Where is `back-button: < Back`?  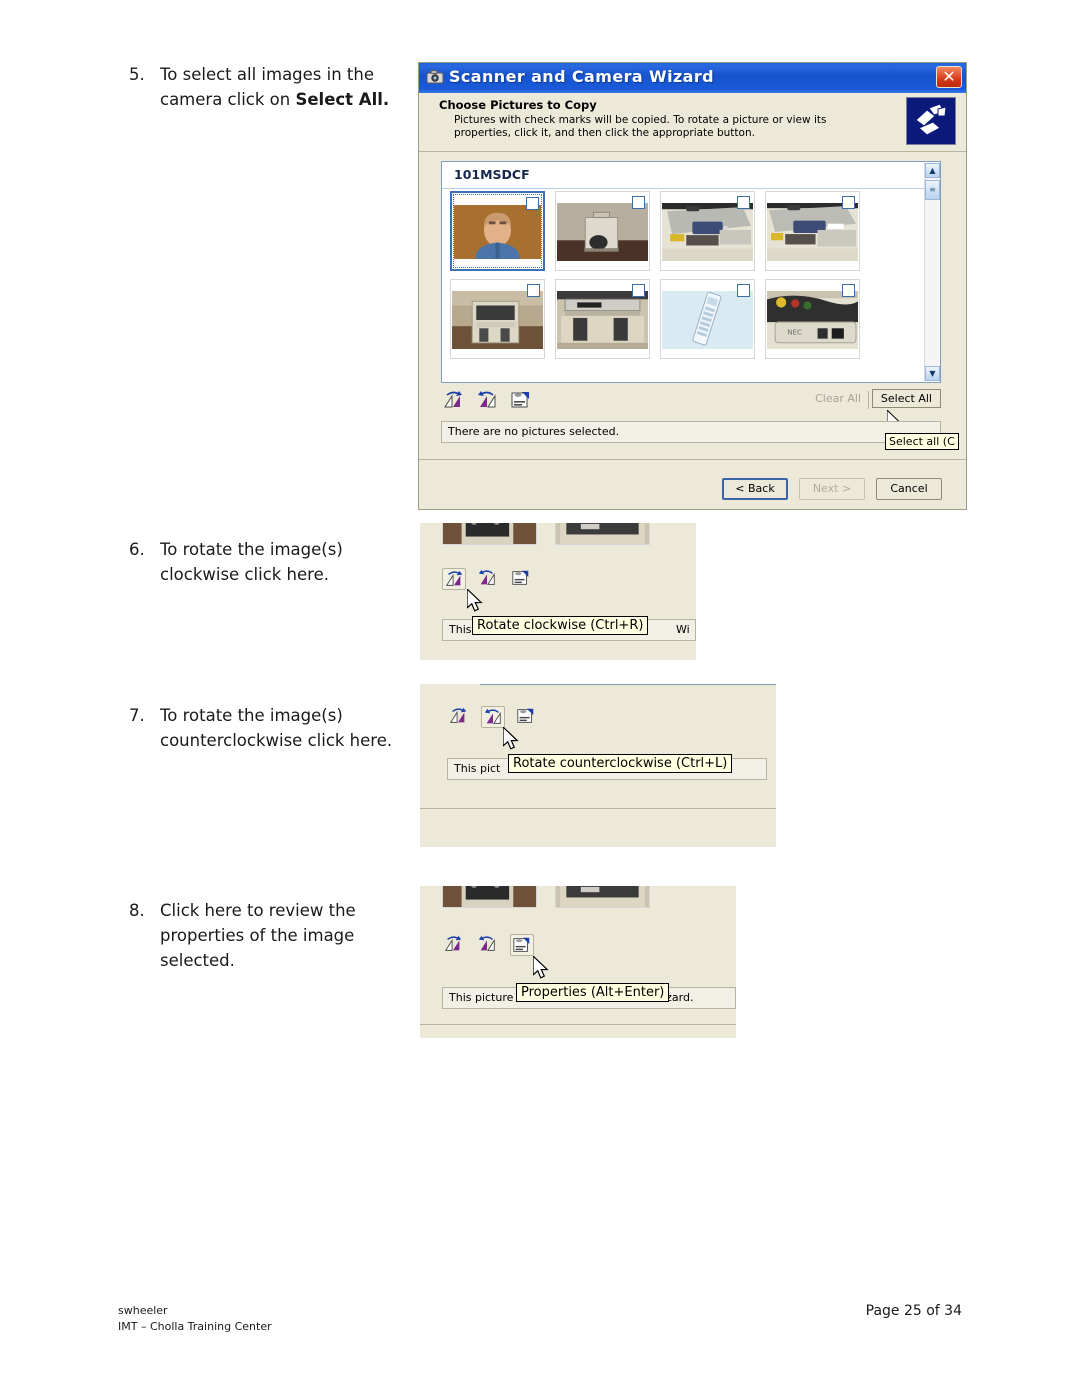 back-button: < Back is located at coordinates (755, 489).